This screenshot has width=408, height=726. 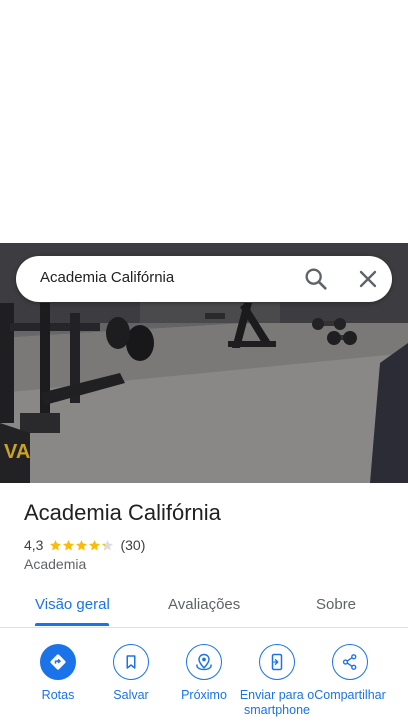 I want to click on review-count: (30), so click(x=132, y=545).